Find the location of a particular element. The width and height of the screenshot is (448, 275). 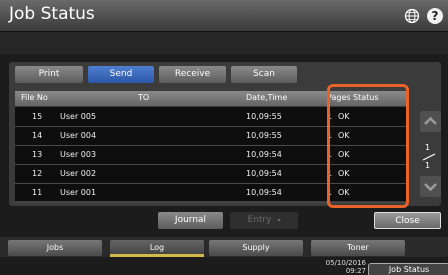

cell-file-no: 11 is located at coordinates (37, 192).